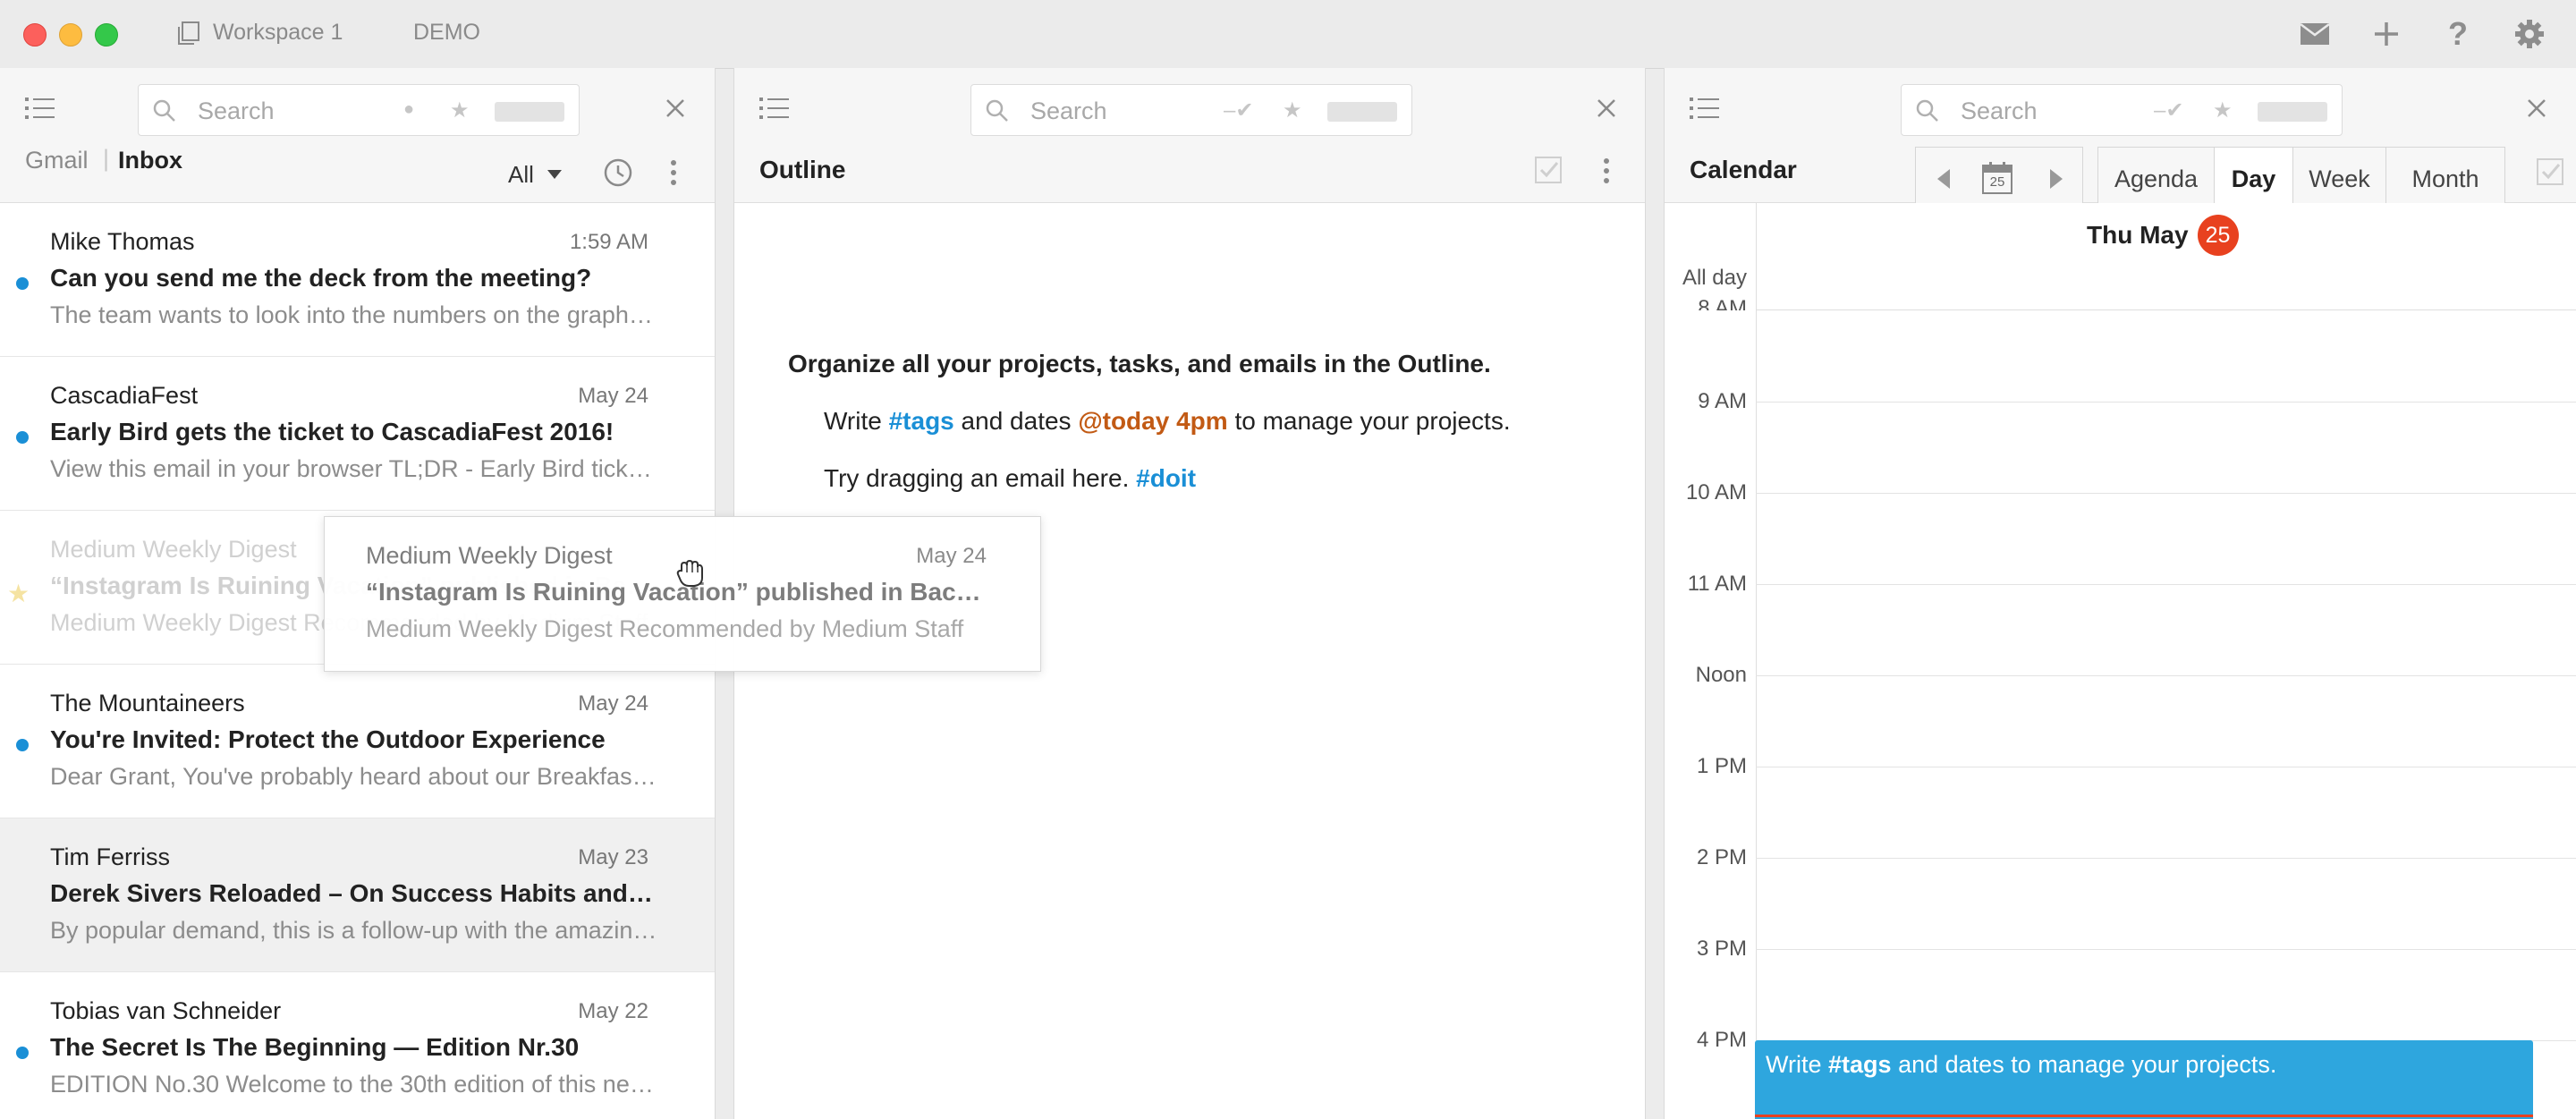 The height and width of the screenshot is (1119, 2576). I want to click on outline-text: and dates, so click(1016, 421).